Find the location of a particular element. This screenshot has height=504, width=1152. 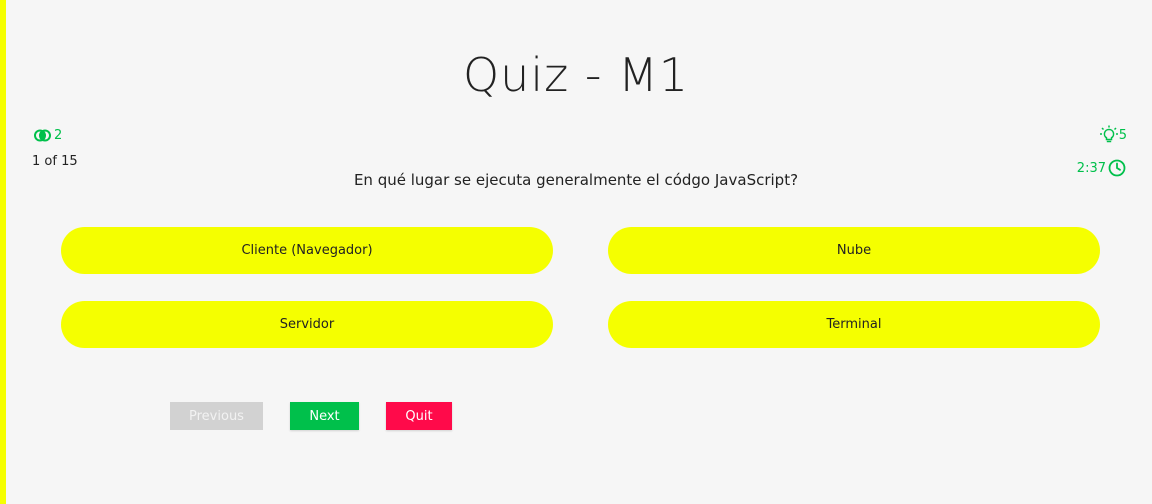

previous-button: Previous is located at coordinates (216, 416).